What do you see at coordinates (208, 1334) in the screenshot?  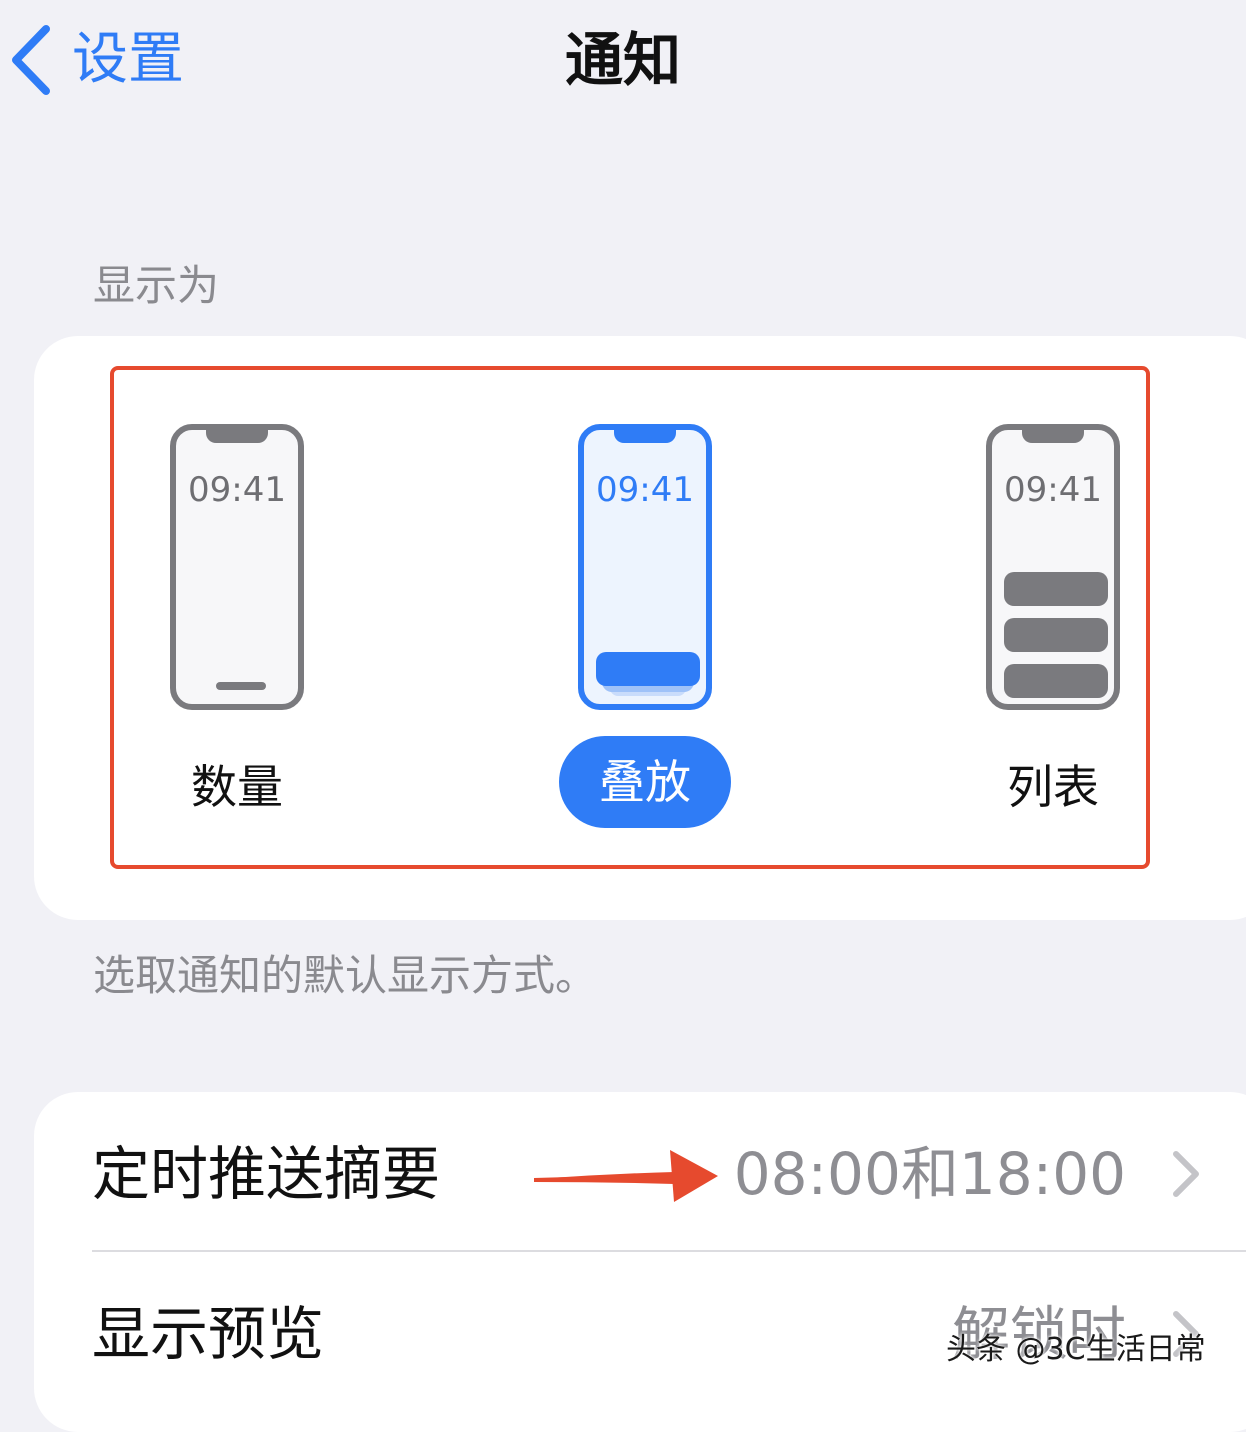 I see `row-title: 显示预览` at bounding box center [208, 1334].